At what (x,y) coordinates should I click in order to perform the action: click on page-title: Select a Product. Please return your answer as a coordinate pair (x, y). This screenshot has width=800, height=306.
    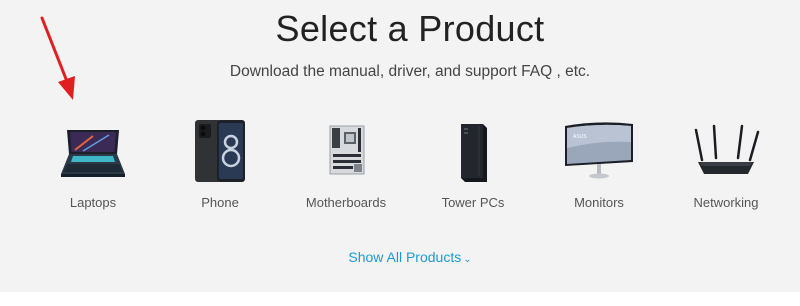
    Looking at the image, I should click on (410, 28).